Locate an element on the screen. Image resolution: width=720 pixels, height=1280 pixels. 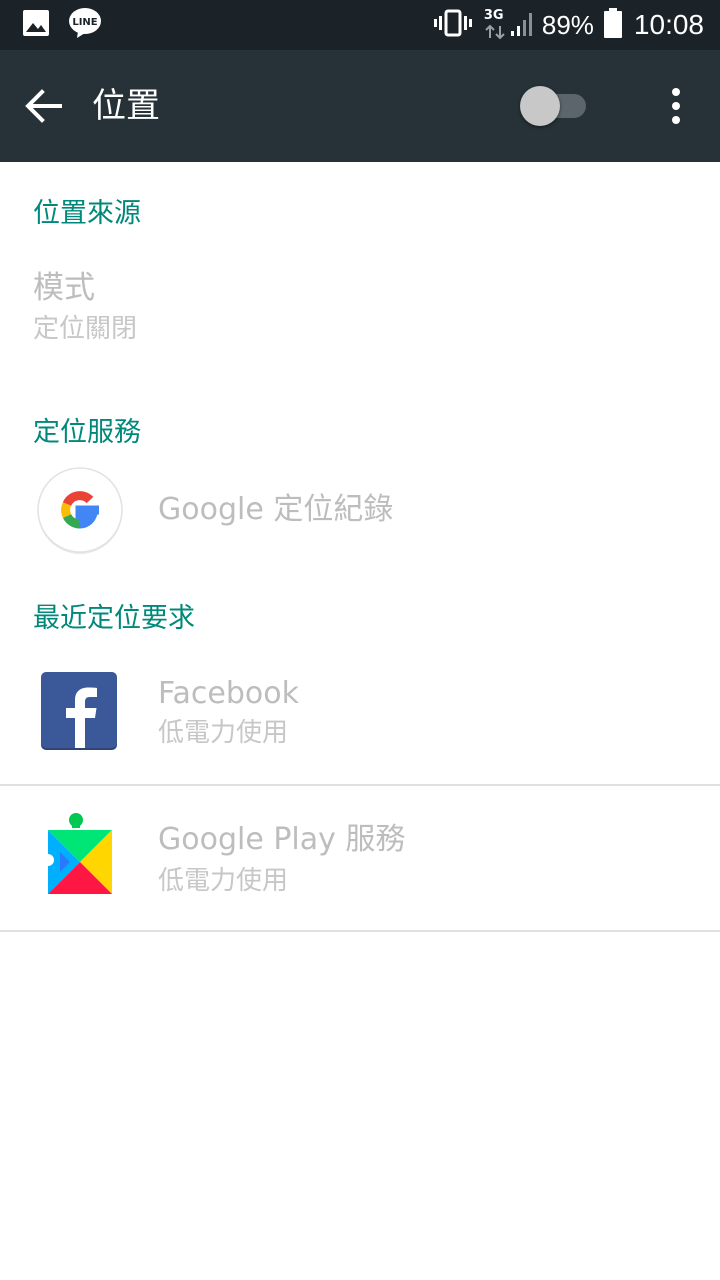
battery-percent: 89% is located at coordinates (567, 24).